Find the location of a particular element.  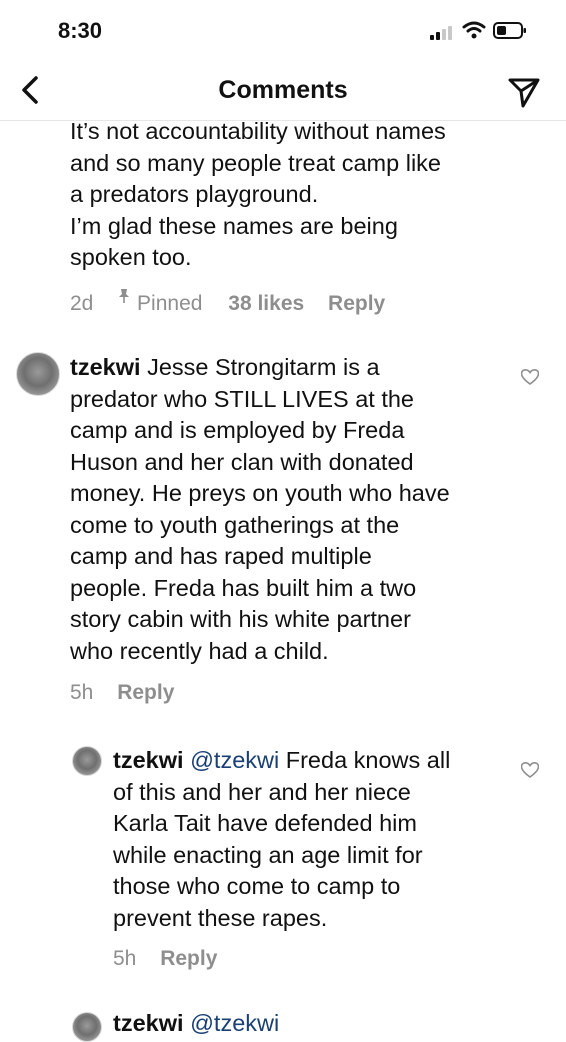

comment-line: I’m glad these names are being is located at coordinates (234, 225).